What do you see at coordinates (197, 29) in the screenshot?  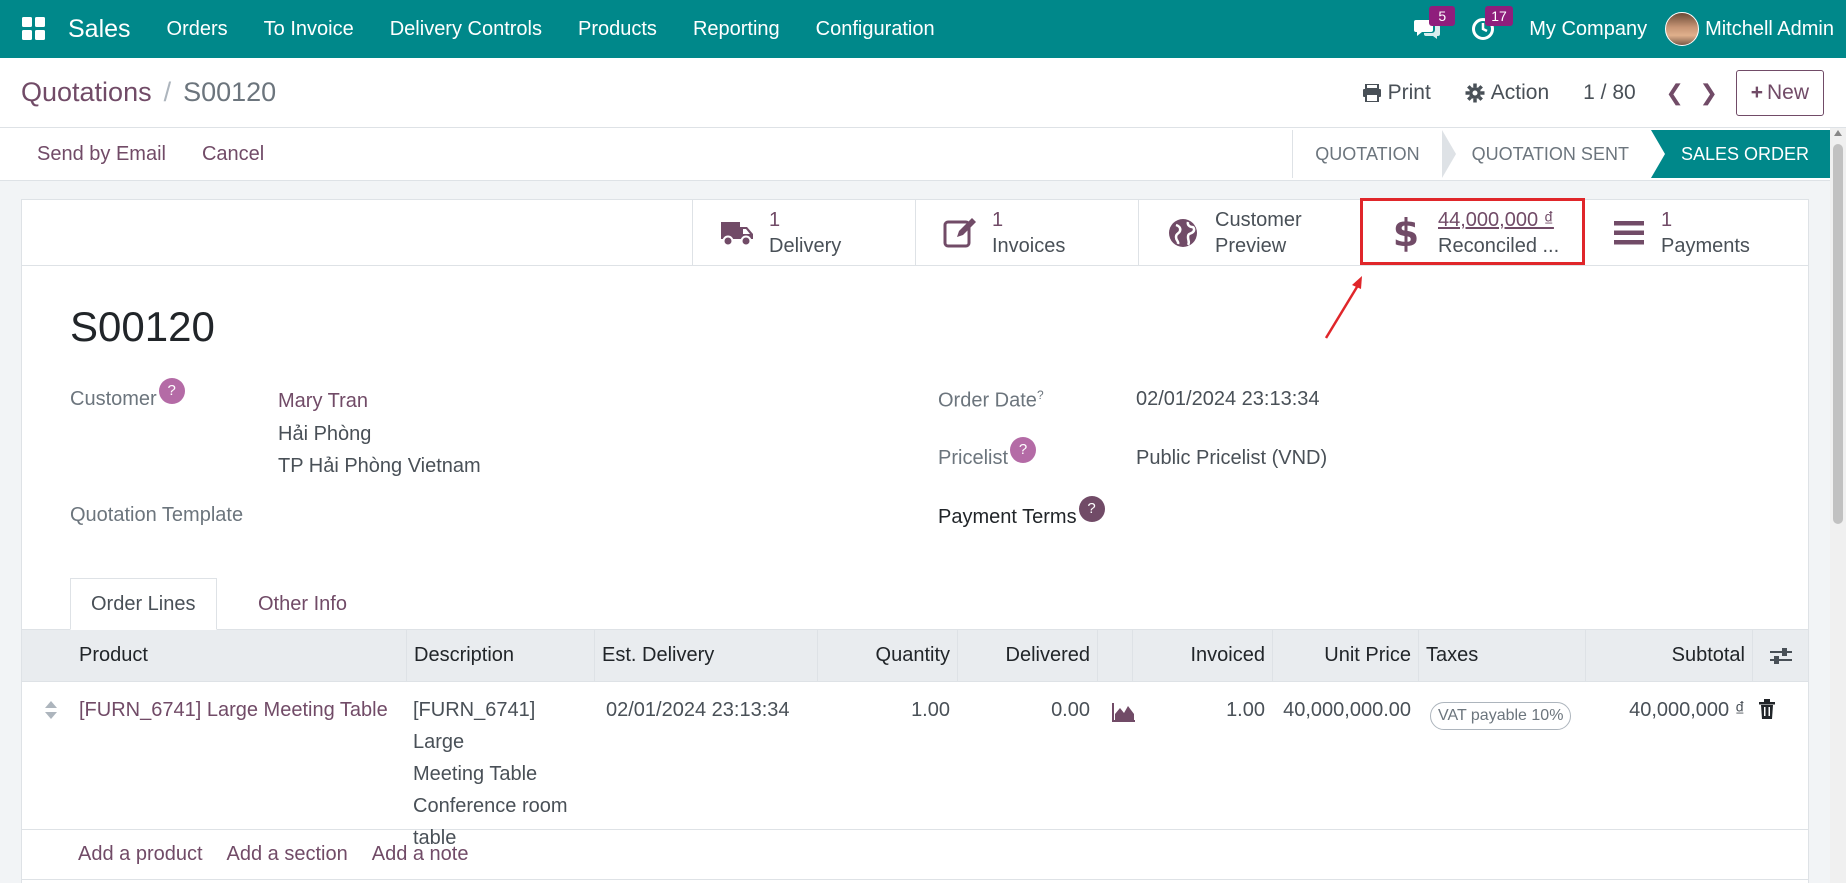 I see `menu-orders: Orders` at bounding box center [197, 29].